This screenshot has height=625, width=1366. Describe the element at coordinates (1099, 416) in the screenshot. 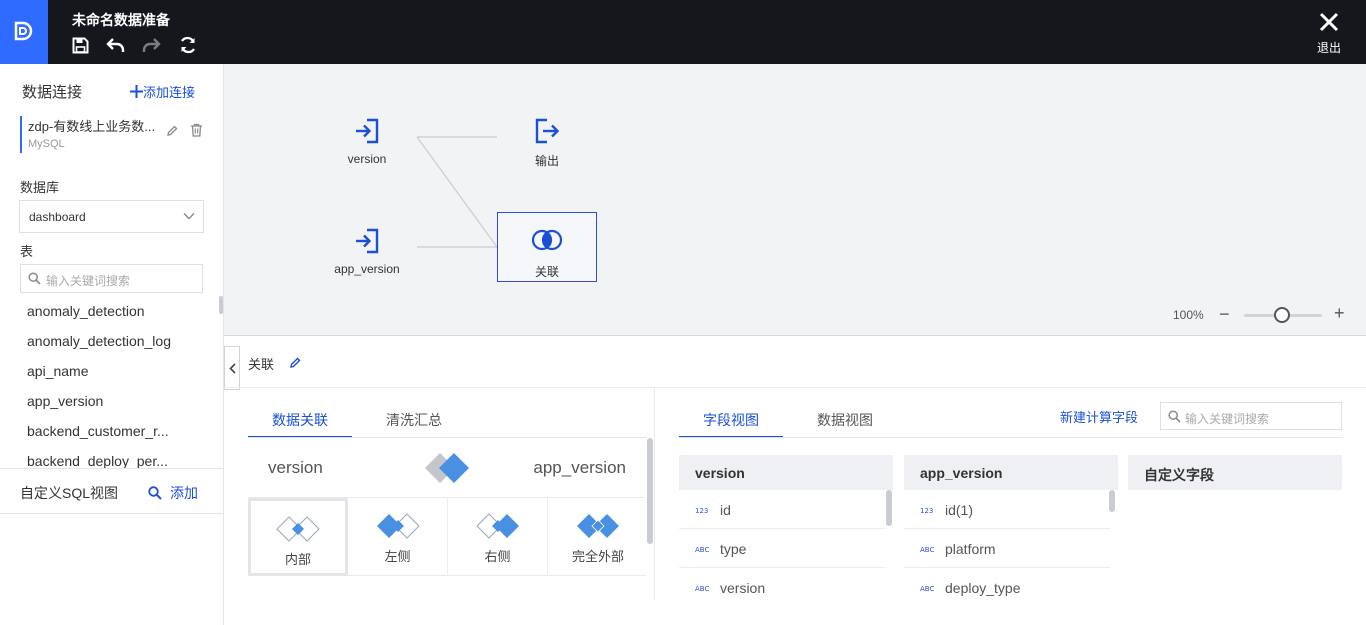

I see `new-calculated-field-button: 新建计算字段` at that location.